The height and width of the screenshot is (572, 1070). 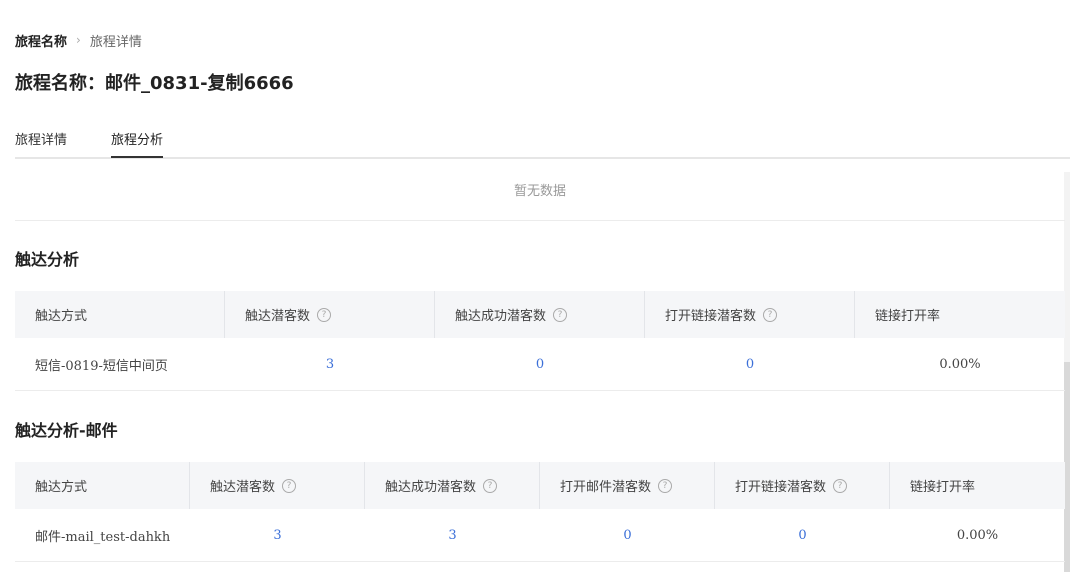 I want to click on table-header: 触达方式 触达潜客数 ? 触达成功潜客数 ? 打开链接潜客数 ? 链接打开率, so click(x=540, y=314).